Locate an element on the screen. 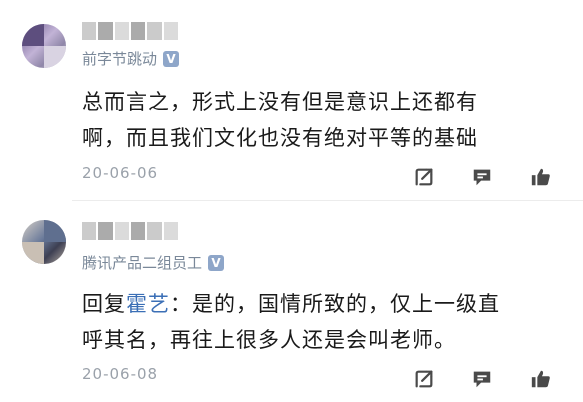 Image resolution: width=583 pixels, height=402 pixels. company-name: 前字节跳动 is located at coordinates (120, 59).